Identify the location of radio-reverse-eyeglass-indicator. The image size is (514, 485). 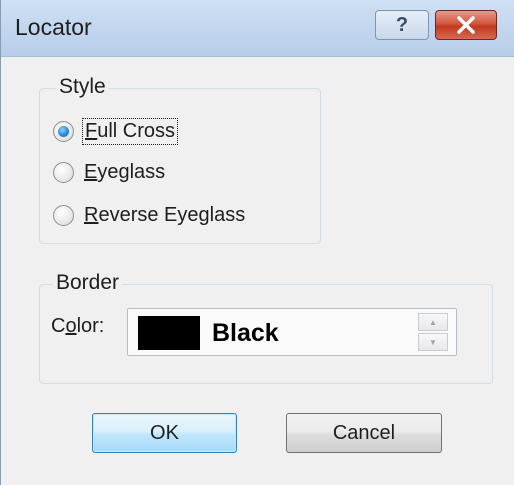
(63, 215).